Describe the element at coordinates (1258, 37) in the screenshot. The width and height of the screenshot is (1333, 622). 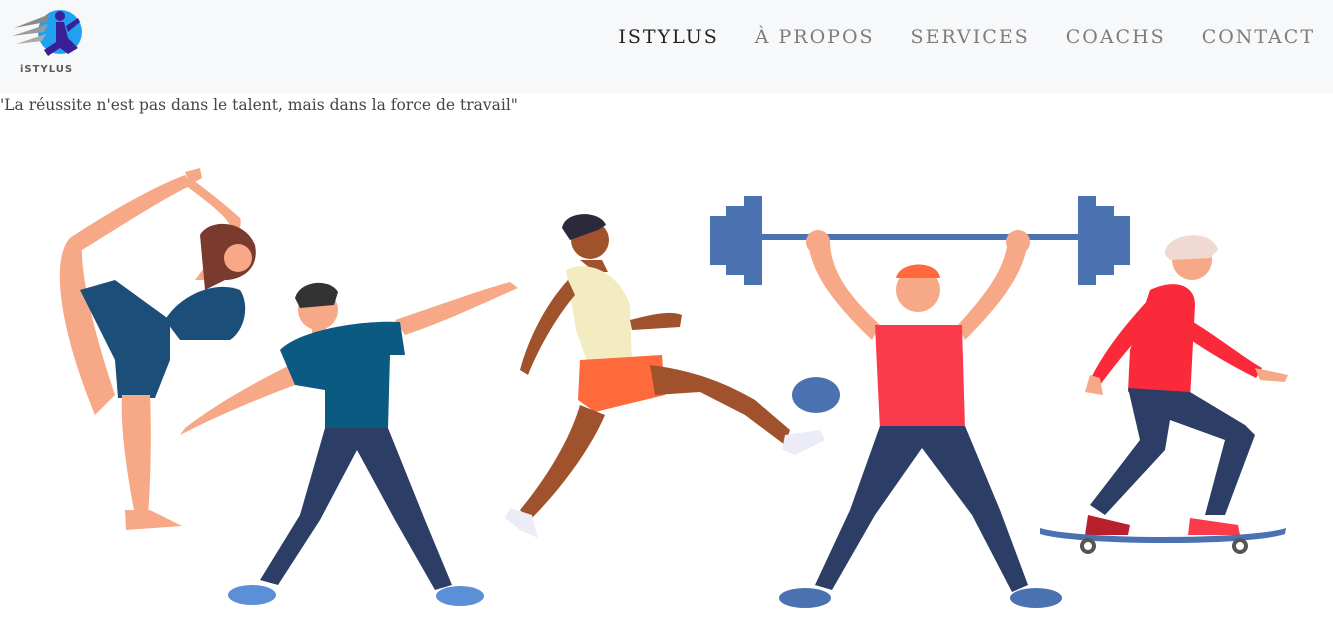
I see `nav-contact: CONTACT` at that location.